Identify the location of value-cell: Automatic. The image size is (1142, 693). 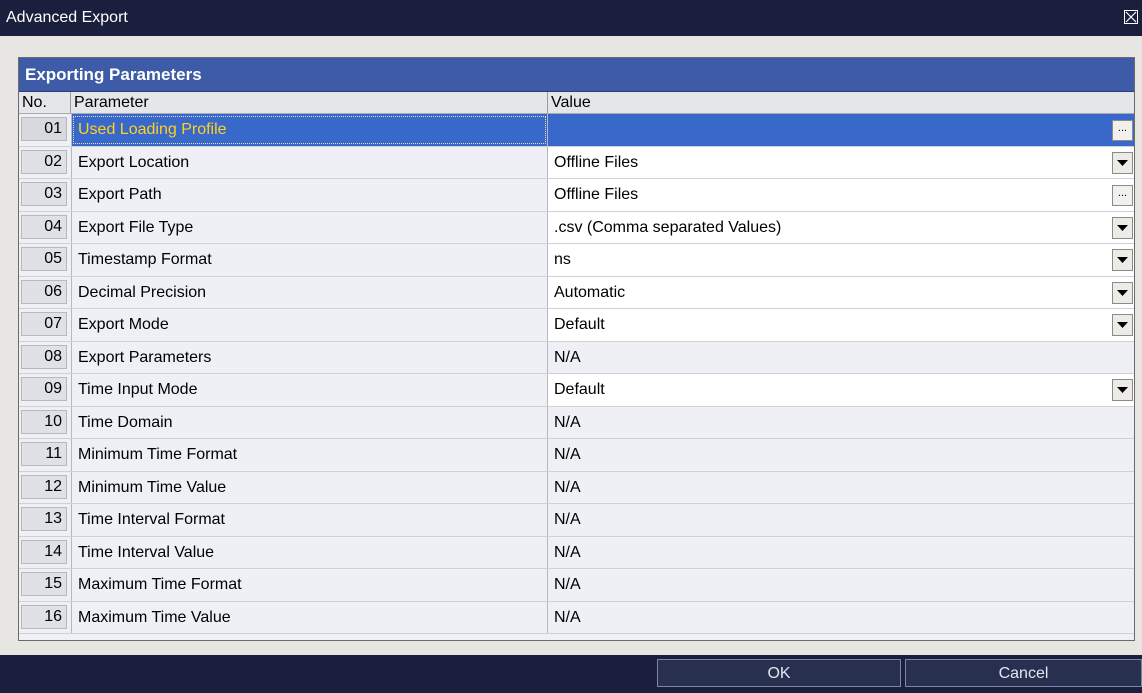
(841, 292).